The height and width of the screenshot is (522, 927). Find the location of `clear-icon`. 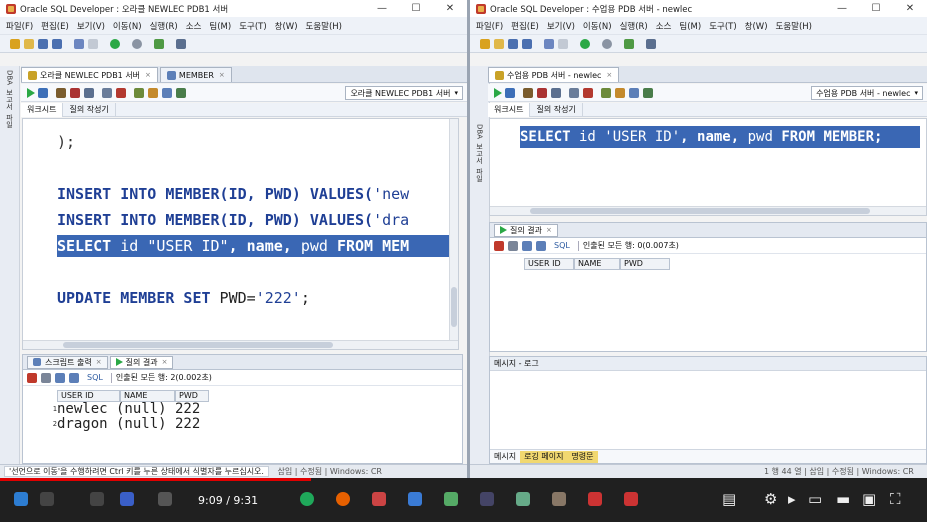

clear-icon is located at coordinates (121, 92).